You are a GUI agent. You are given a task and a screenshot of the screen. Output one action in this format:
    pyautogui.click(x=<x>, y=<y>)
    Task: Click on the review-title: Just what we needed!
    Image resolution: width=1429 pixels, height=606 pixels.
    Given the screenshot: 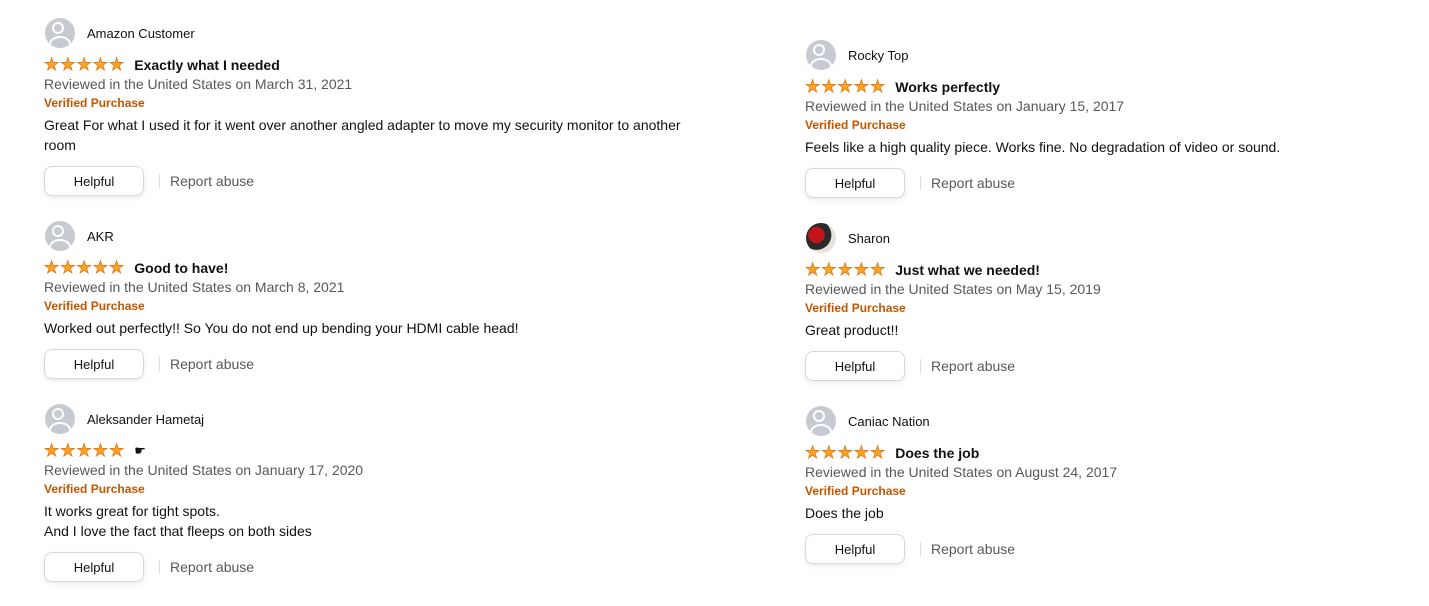 What is the action you would take?
    pyautogui.click(x=967, y=270)
    